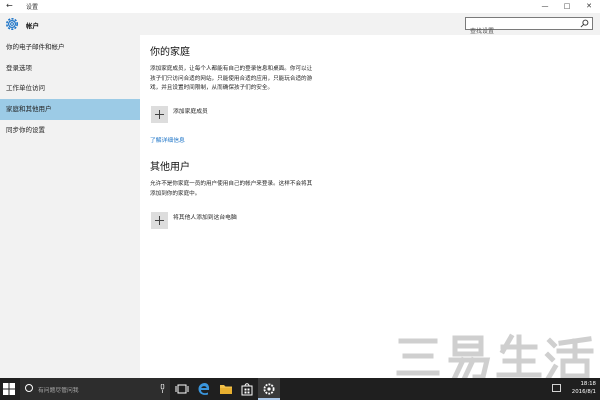 This screenshot has width=600, height=400. I want to click on taskbar: 有问题尽管问我 18:18 2016/8/1, so click(300, 389).